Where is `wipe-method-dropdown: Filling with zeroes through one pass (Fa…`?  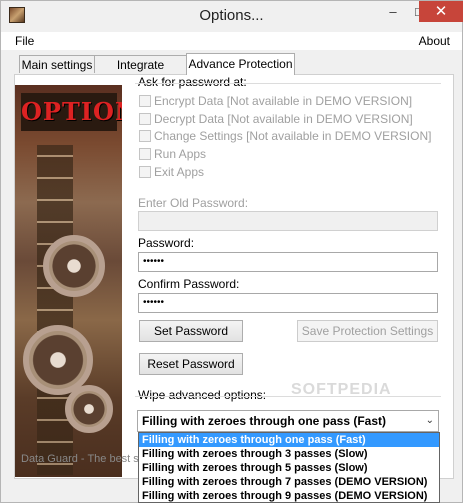 wipe-method-dropdown: Filling with zeroes through one pass (Fa… is located at coordinates (288, 421).